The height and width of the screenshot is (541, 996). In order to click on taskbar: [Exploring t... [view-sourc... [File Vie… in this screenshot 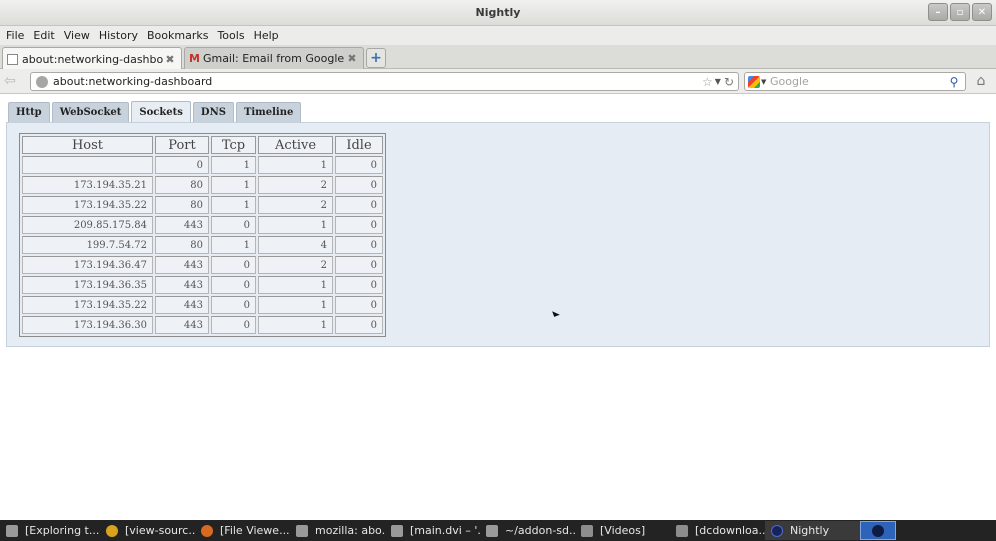, I will do `click(498, 530)`.